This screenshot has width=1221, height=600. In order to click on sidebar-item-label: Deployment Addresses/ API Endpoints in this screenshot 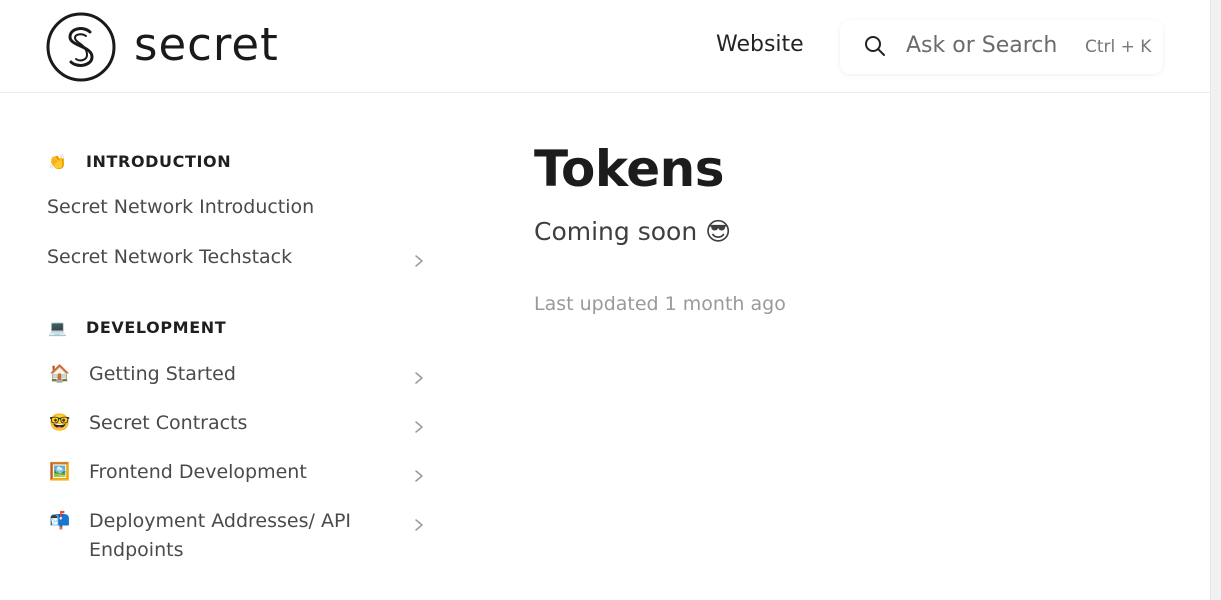, I will do `click(220, 535)`.